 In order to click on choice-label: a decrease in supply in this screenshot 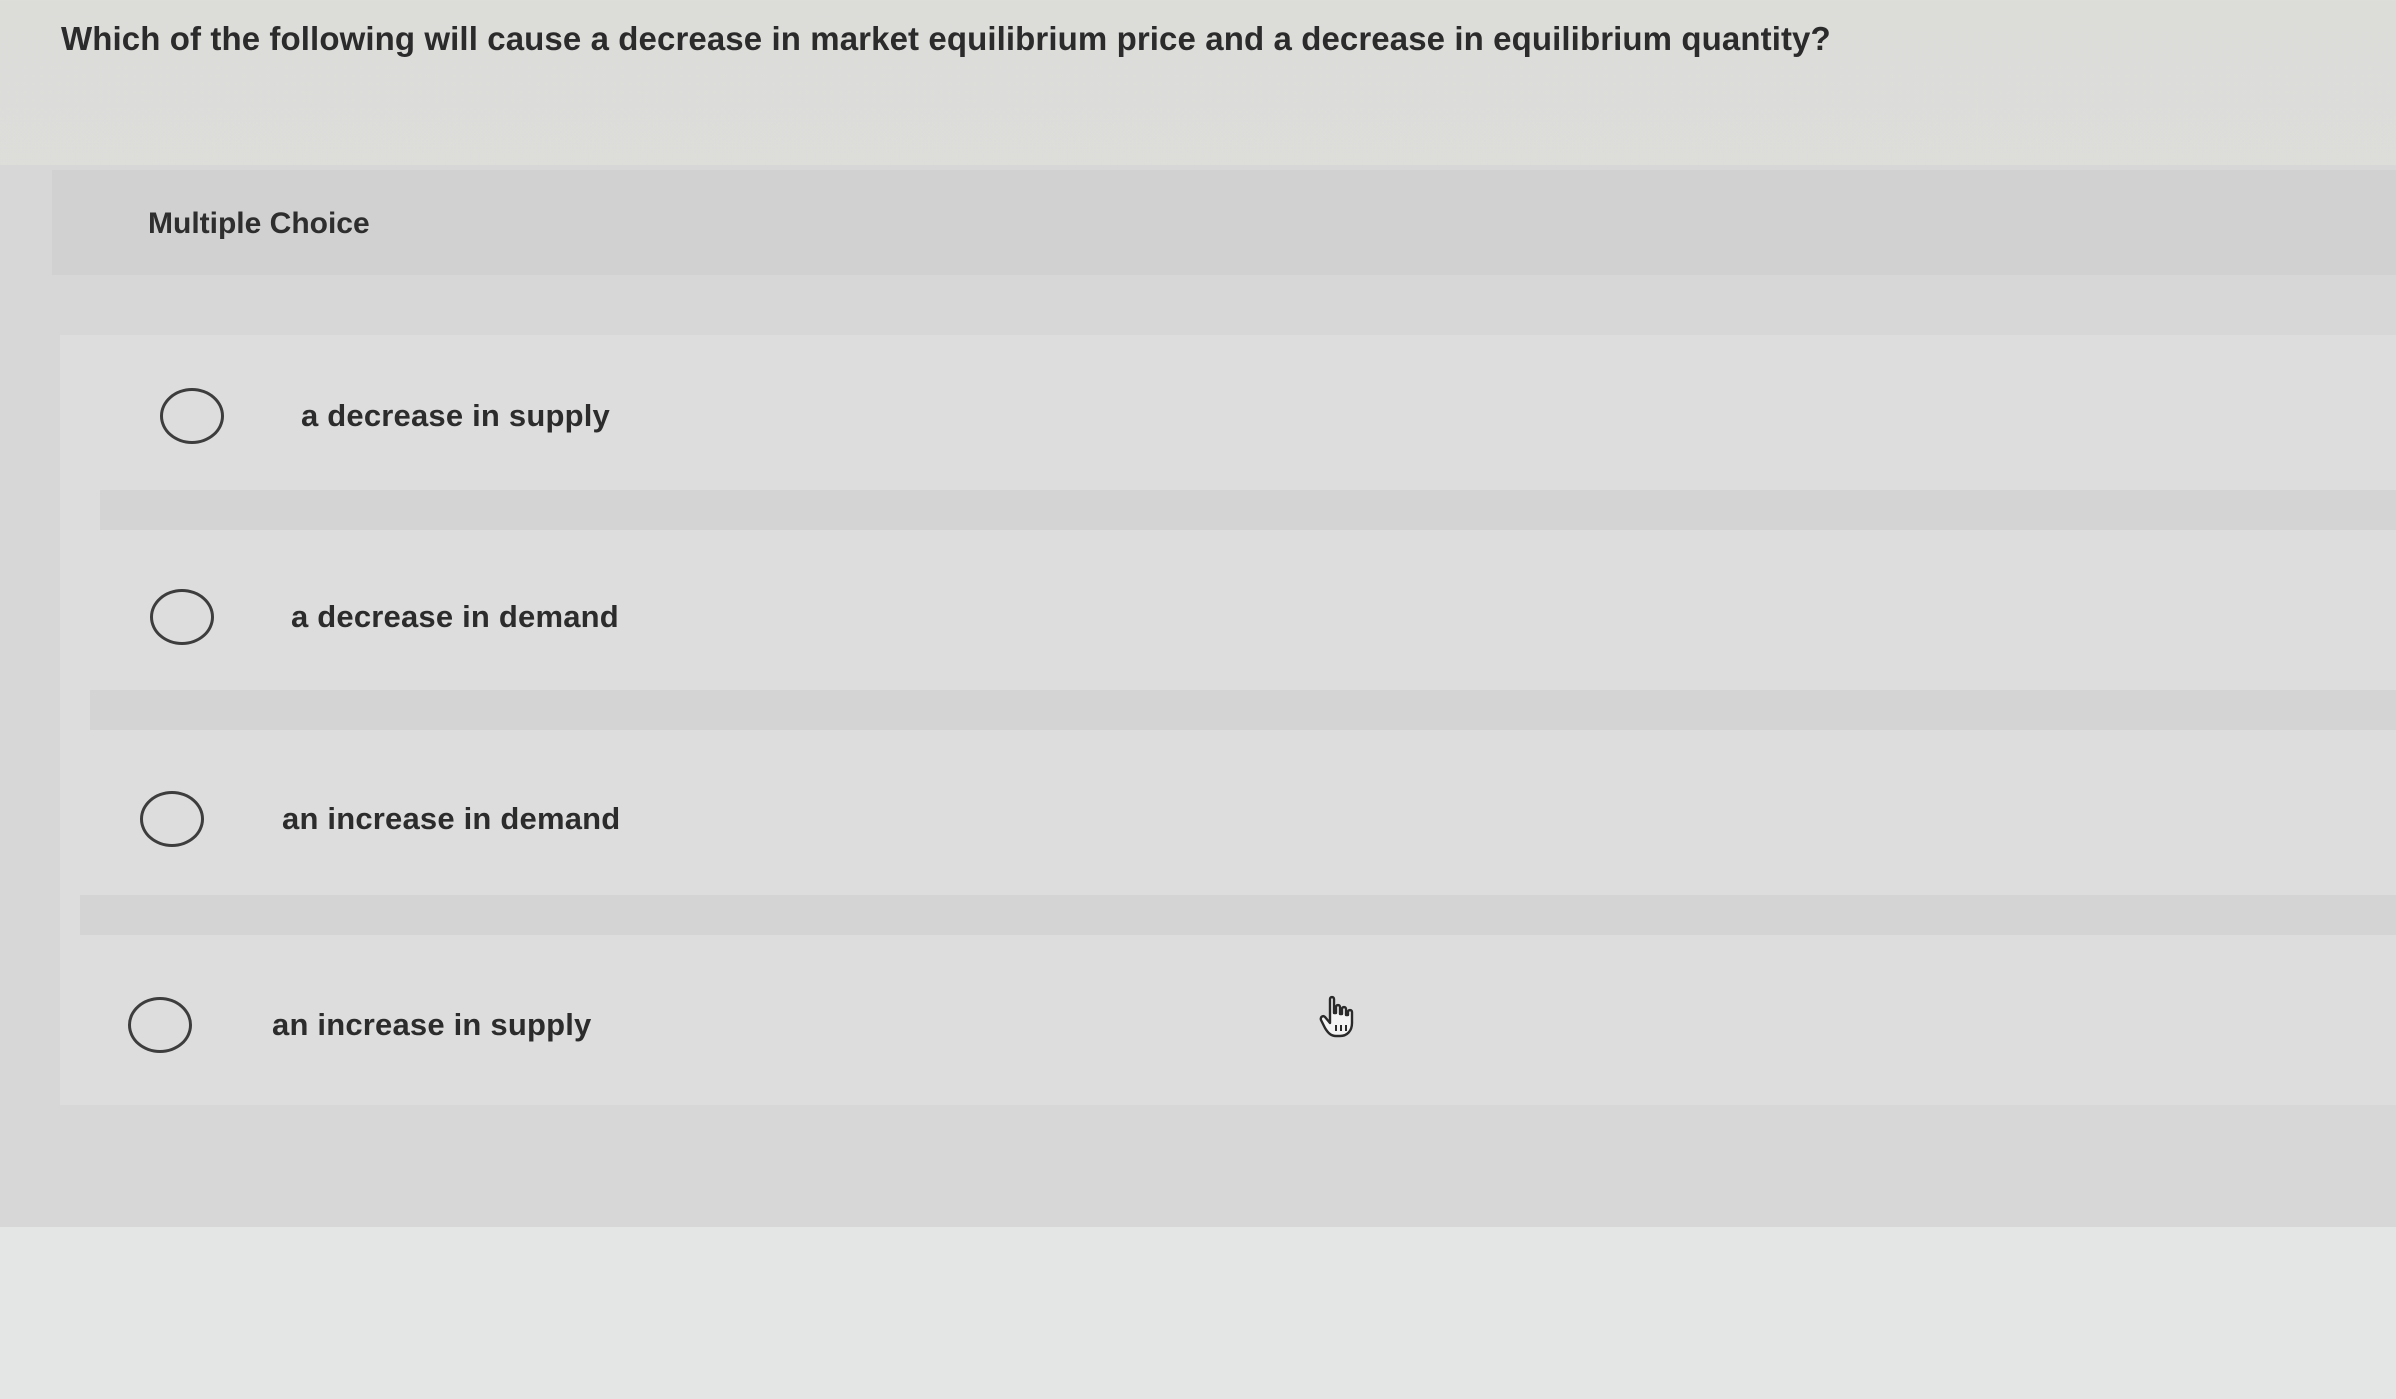, I will do `click(455, 415)`.